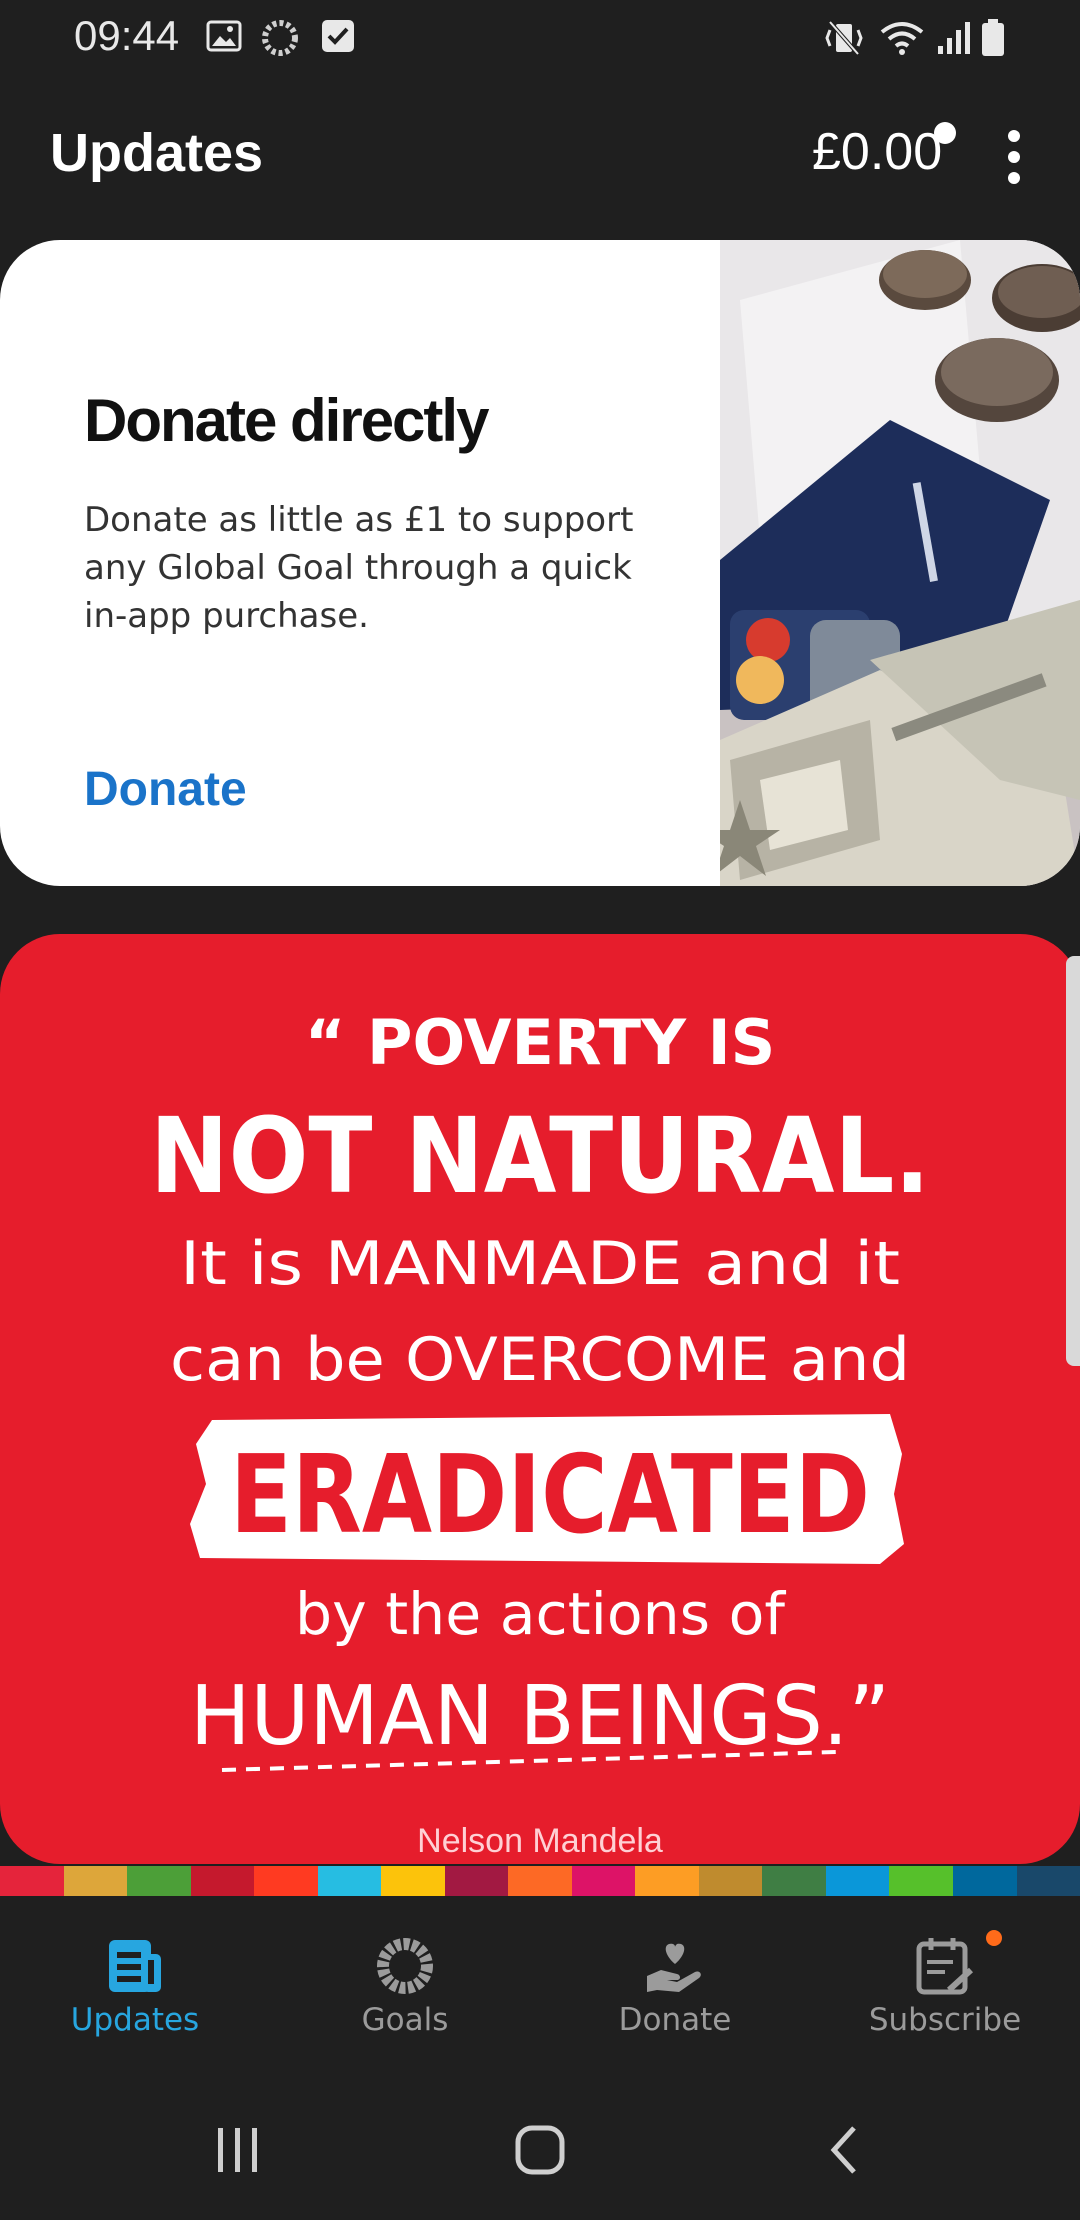 Image resolution: width=1080 pixels, height=2220 pixels. Describe the element at coordinates (902, 38) in the screenshot. I see `wifi-icon` at that location.